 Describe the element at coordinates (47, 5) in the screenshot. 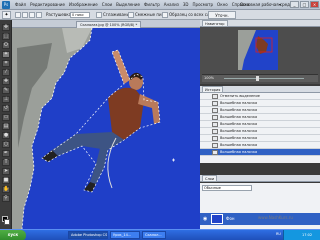

I see `menu-edit: Редактирование` at that location.